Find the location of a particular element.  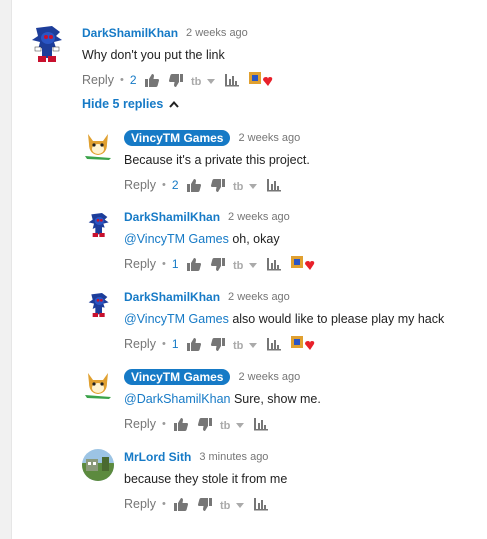

comment-text: @DarkShamilKhan Sure, show me. is located at coordinates (222, 399).